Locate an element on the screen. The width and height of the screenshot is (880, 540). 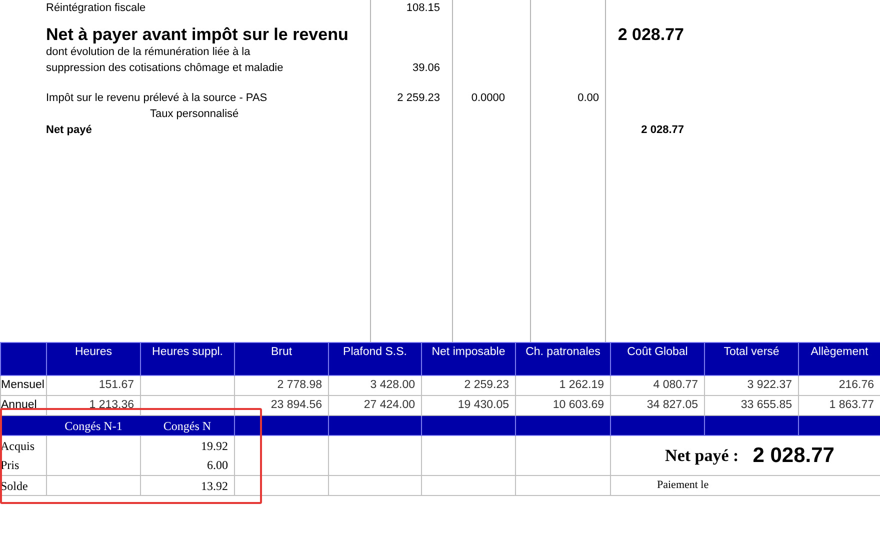
line-label: Net à payer avant impôt sur le revenu is located at coordinates (197, 35).